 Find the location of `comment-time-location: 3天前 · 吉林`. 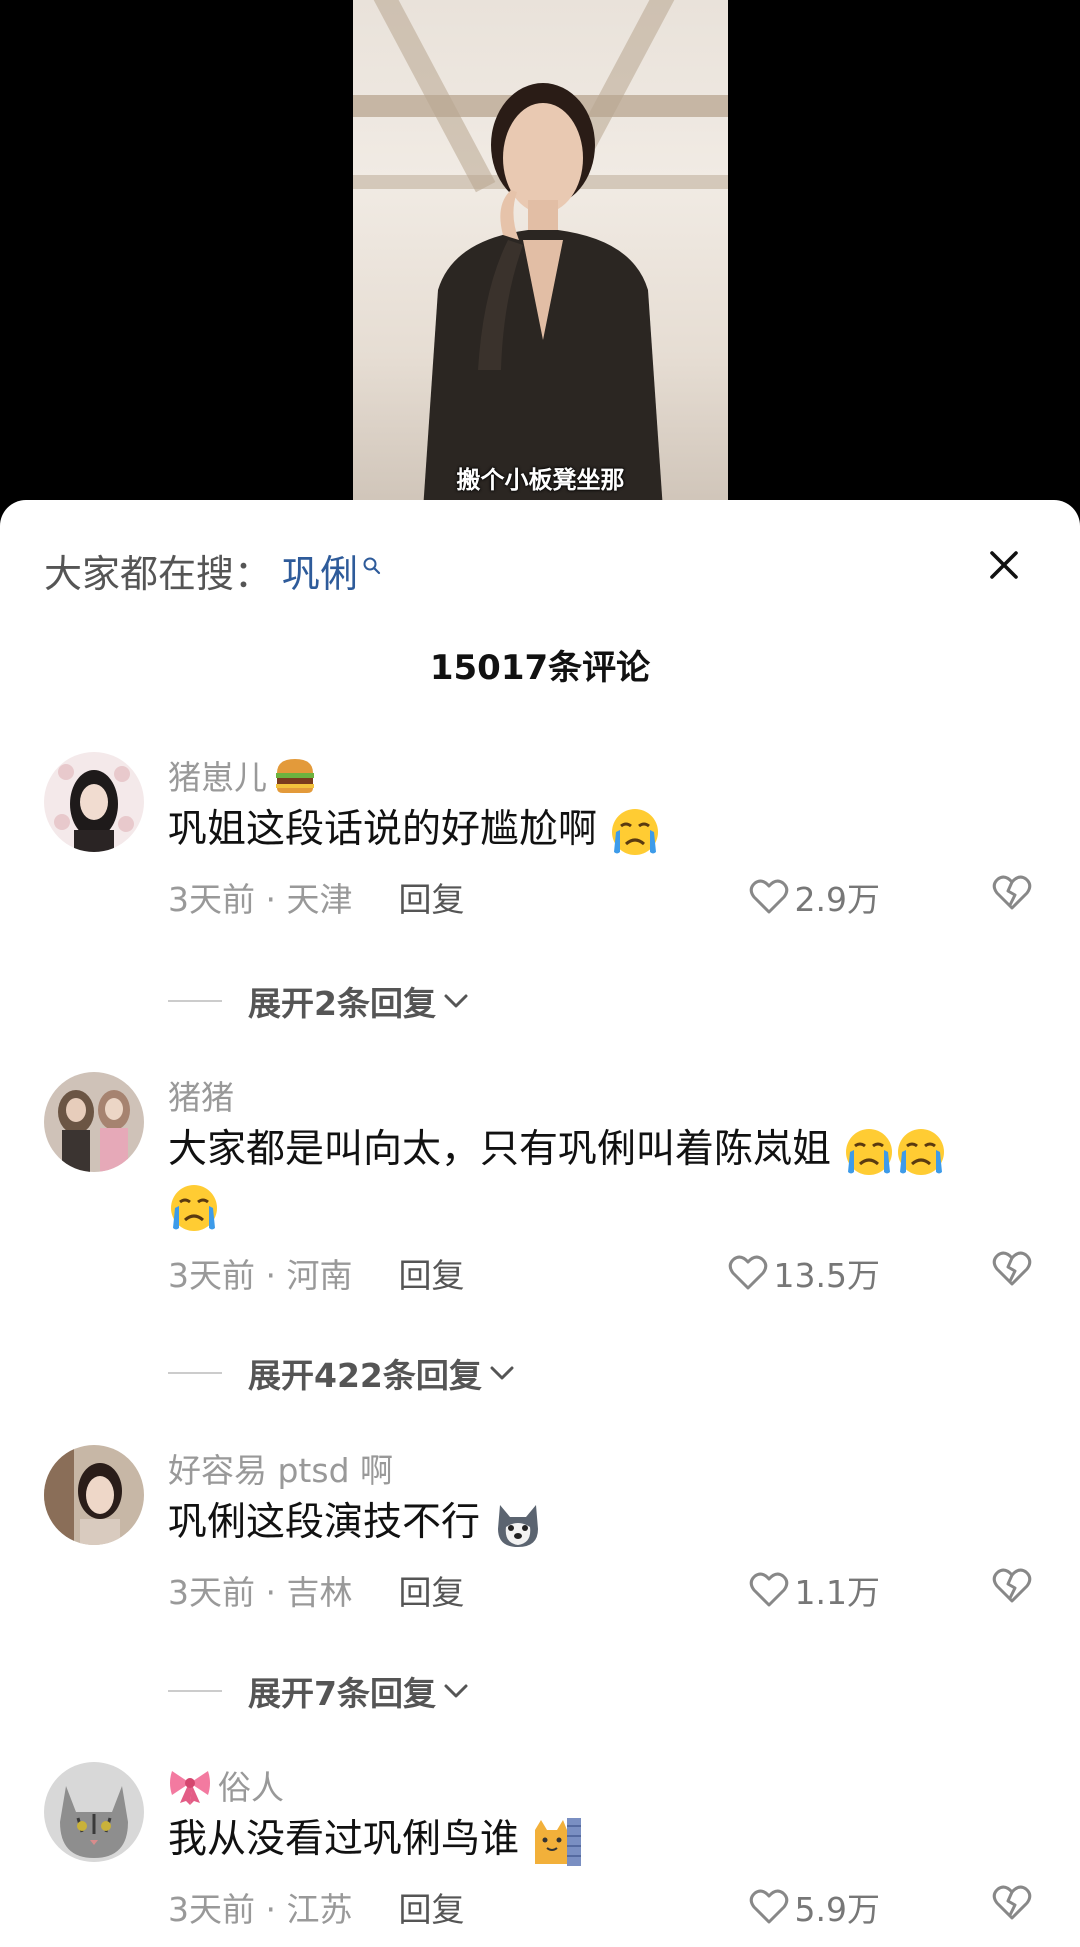

comment-time-location: 3天前 · 吉林 is located at coordinates (260, 1592).